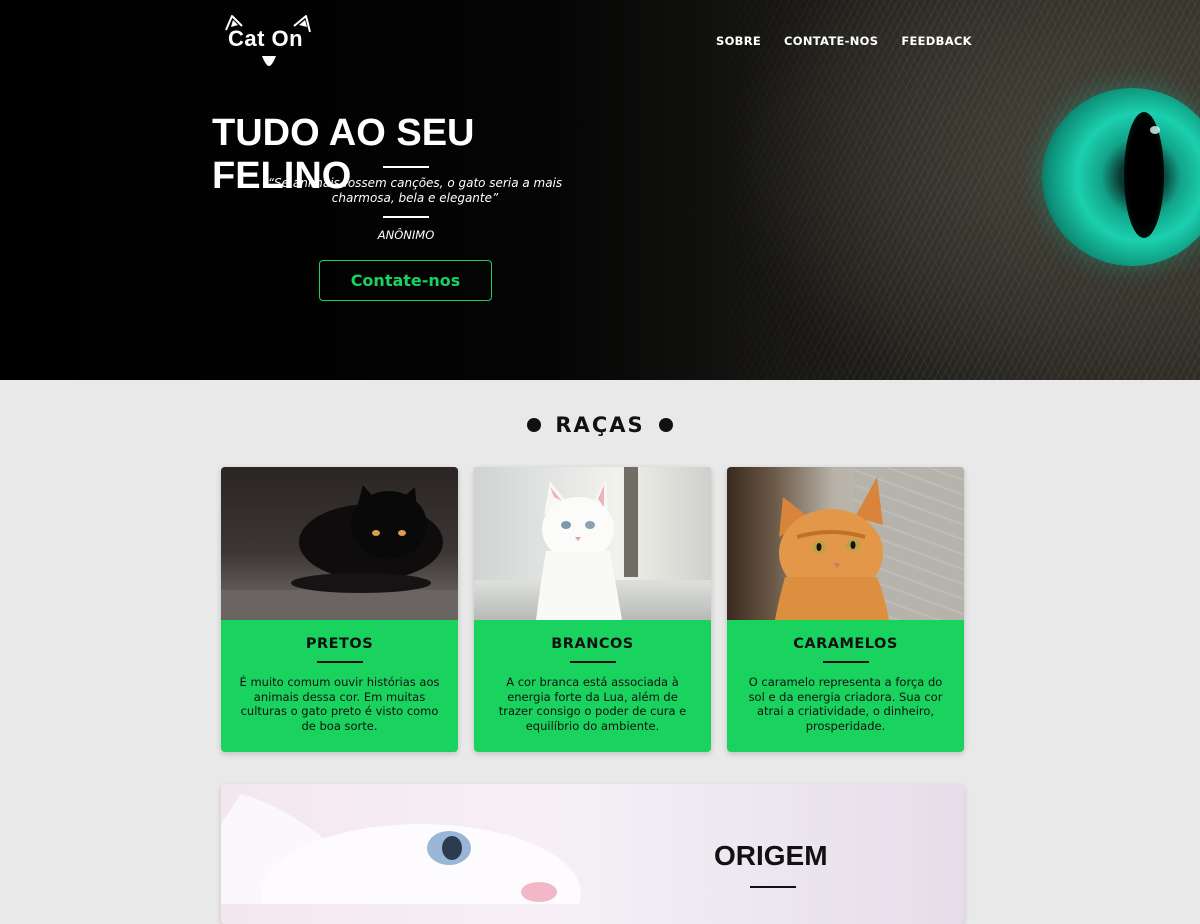  I want to click on hero-divider-bottom, so click(406, 217).